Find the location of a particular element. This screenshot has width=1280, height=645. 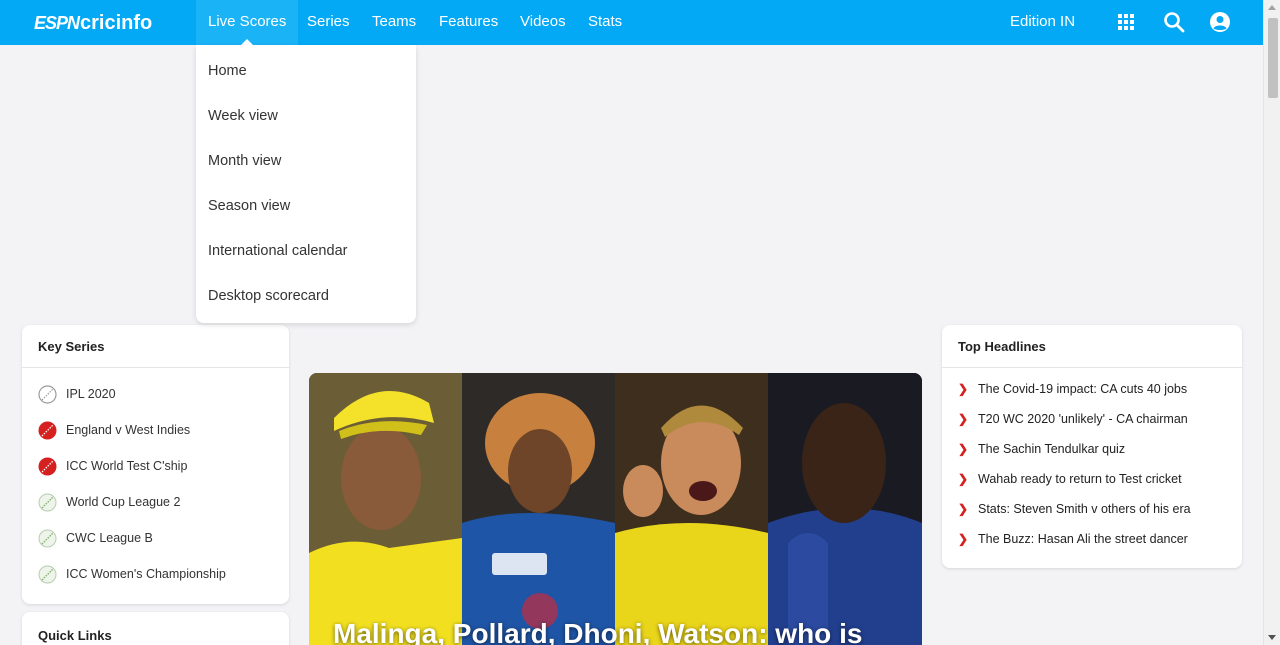

series-label: England v West Indies is located at coordinates (128, 430).